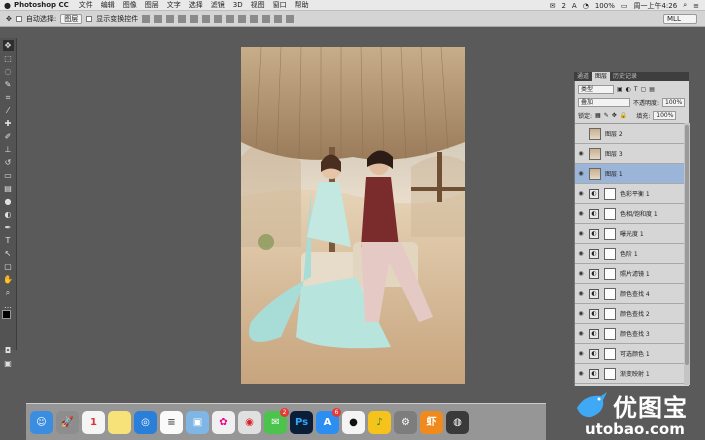  What do you see at coordinates (685, 5) in the screenshot?
I see `search-icon: ⌕` at bounding box center [685, 5].